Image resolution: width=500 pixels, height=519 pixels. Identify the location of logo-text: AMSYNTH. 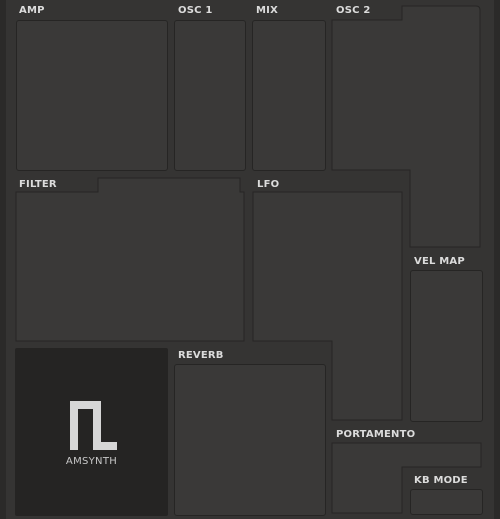
(91, 461).